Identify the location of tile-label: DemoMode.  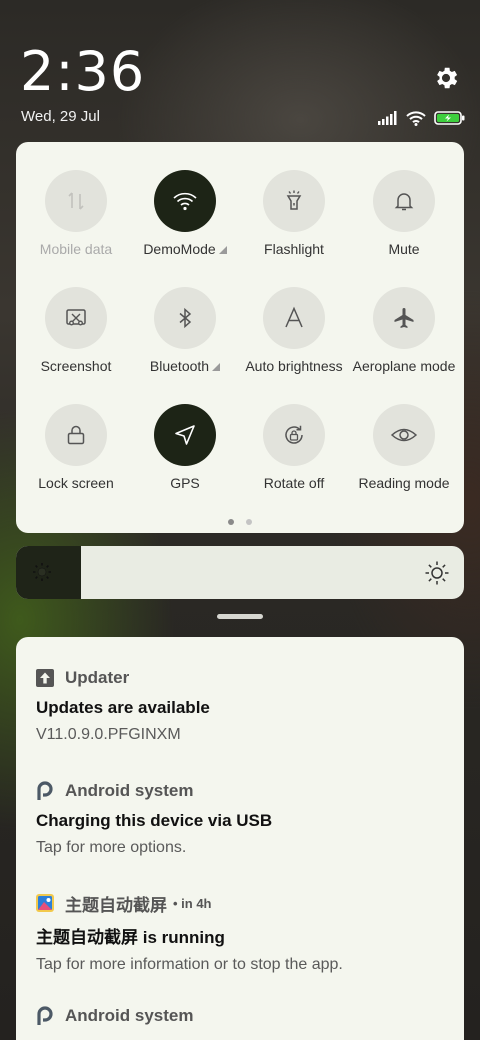
(185, 249).